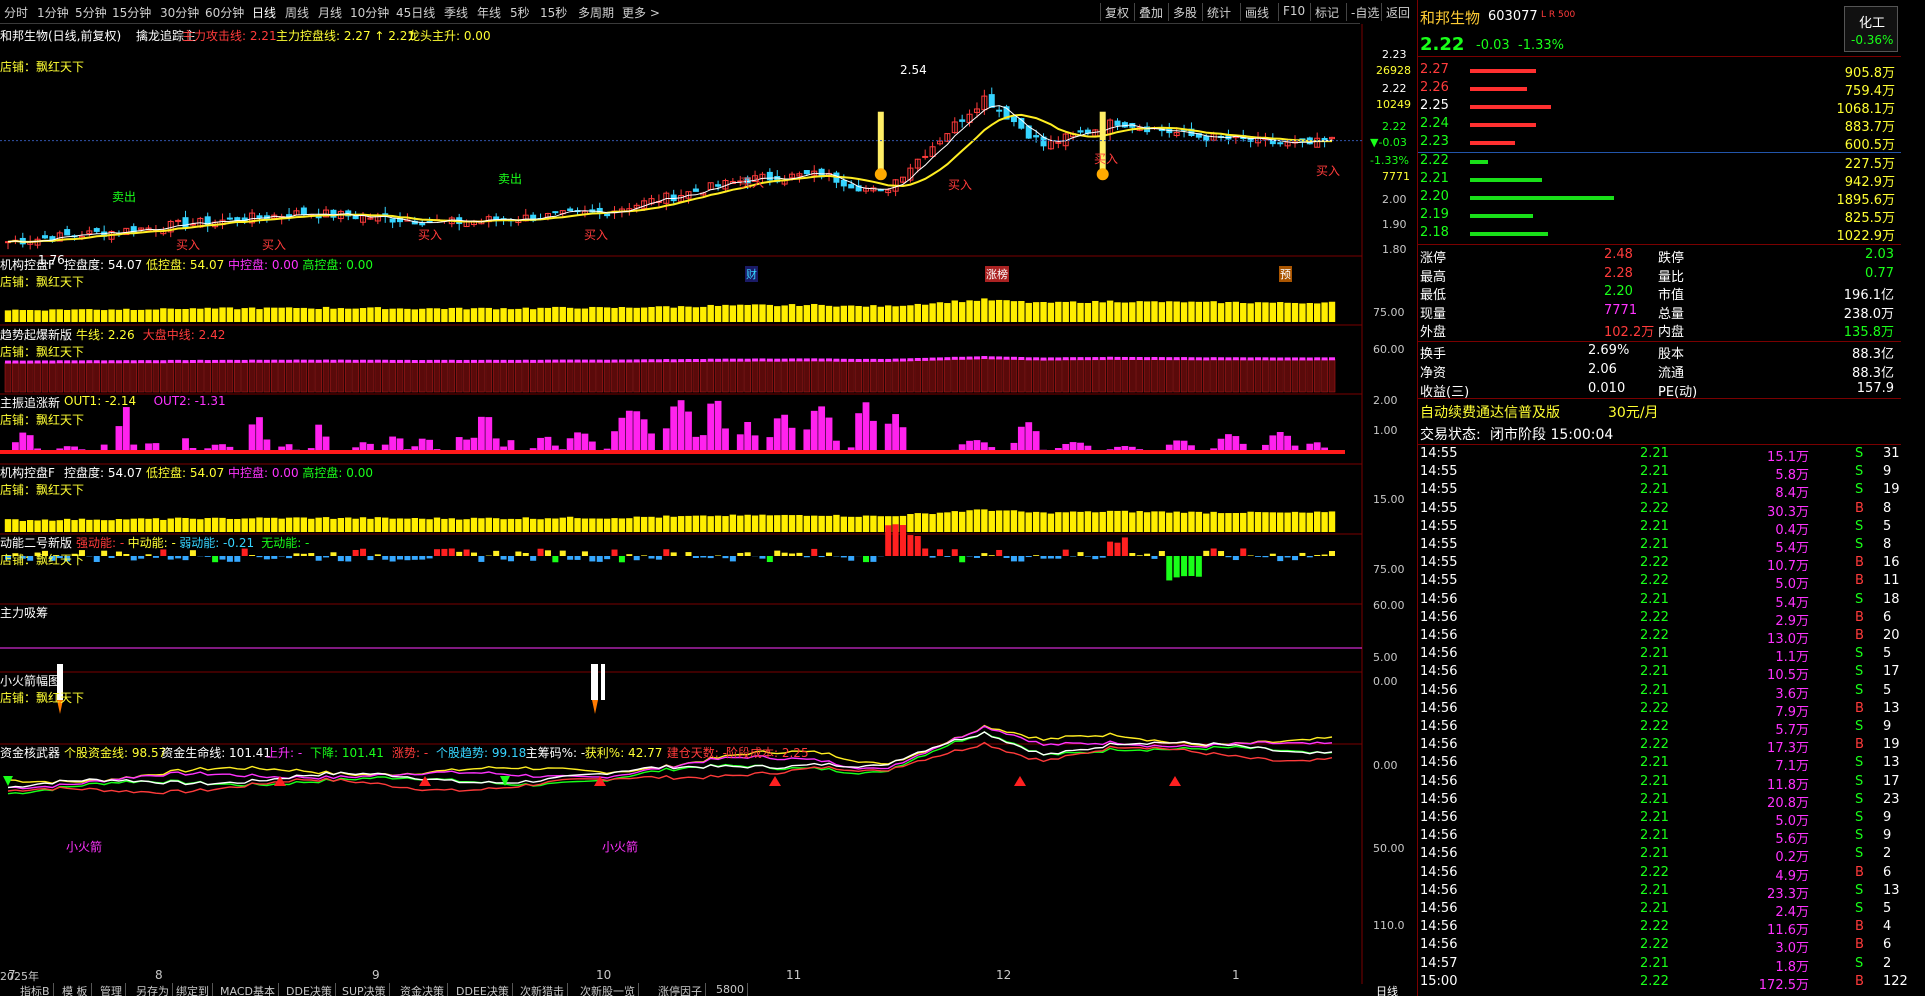 This screenshot has width=1925, height=996. I want to click on period-indicator: 日线, so click(1388, 989).